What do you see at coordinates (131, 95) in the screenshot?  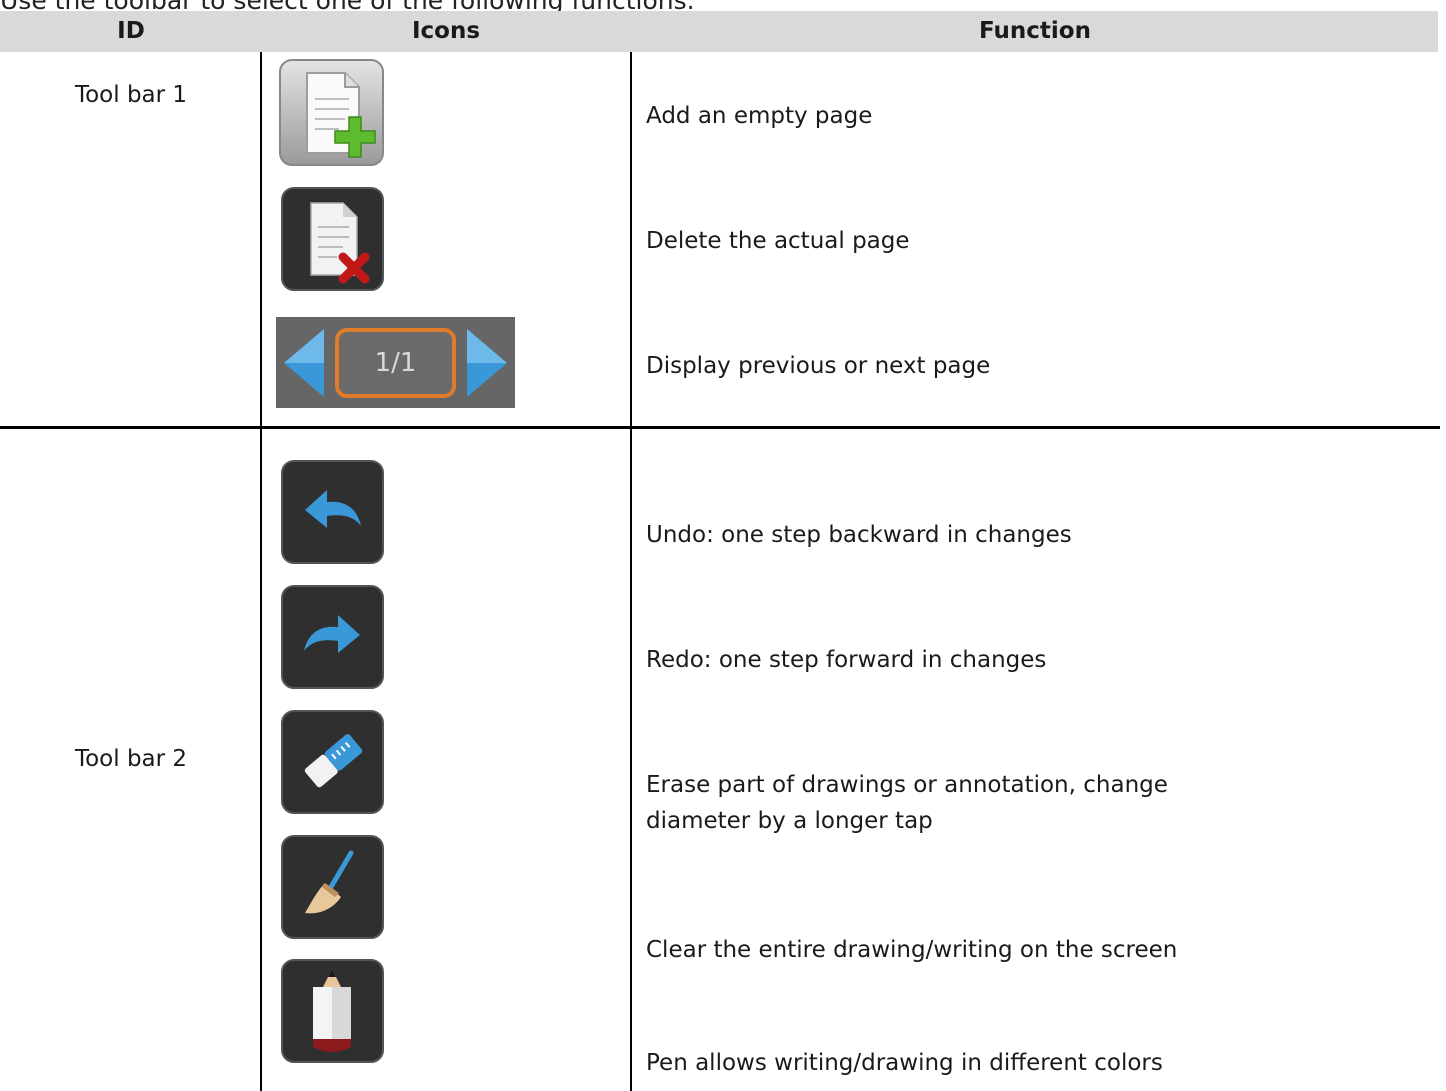 I see `toolbar-1-label: Tool bar 1` at bounding box center [131, 95].